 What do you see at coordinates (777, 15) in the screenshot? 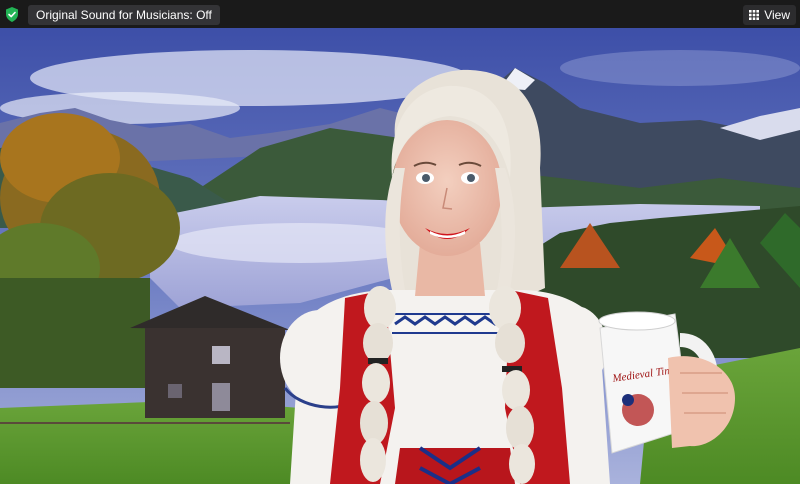
I see `view-label: View` at bounding box center [777, 15].